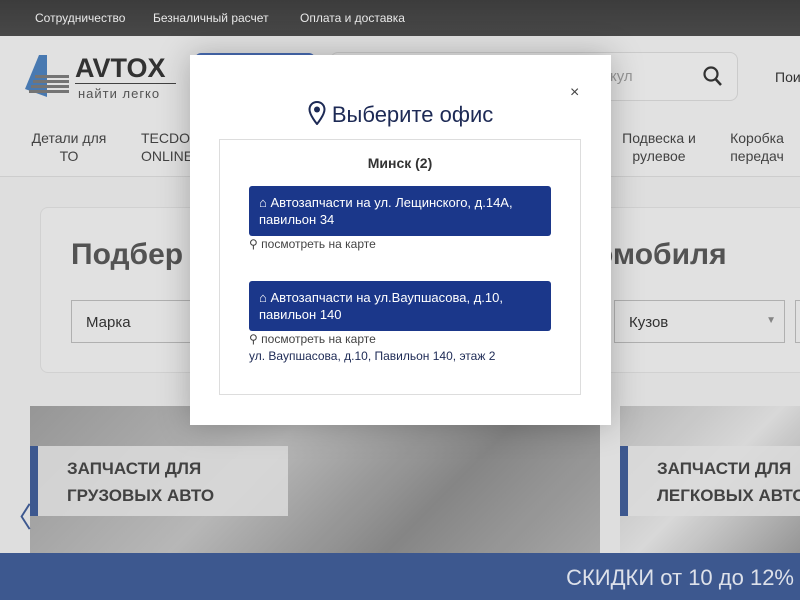 The image size is (800, 600). Describe the element at coordinates (412, 114) in the screenshot. I see `modal-title-text: Выберите офис` at that location.